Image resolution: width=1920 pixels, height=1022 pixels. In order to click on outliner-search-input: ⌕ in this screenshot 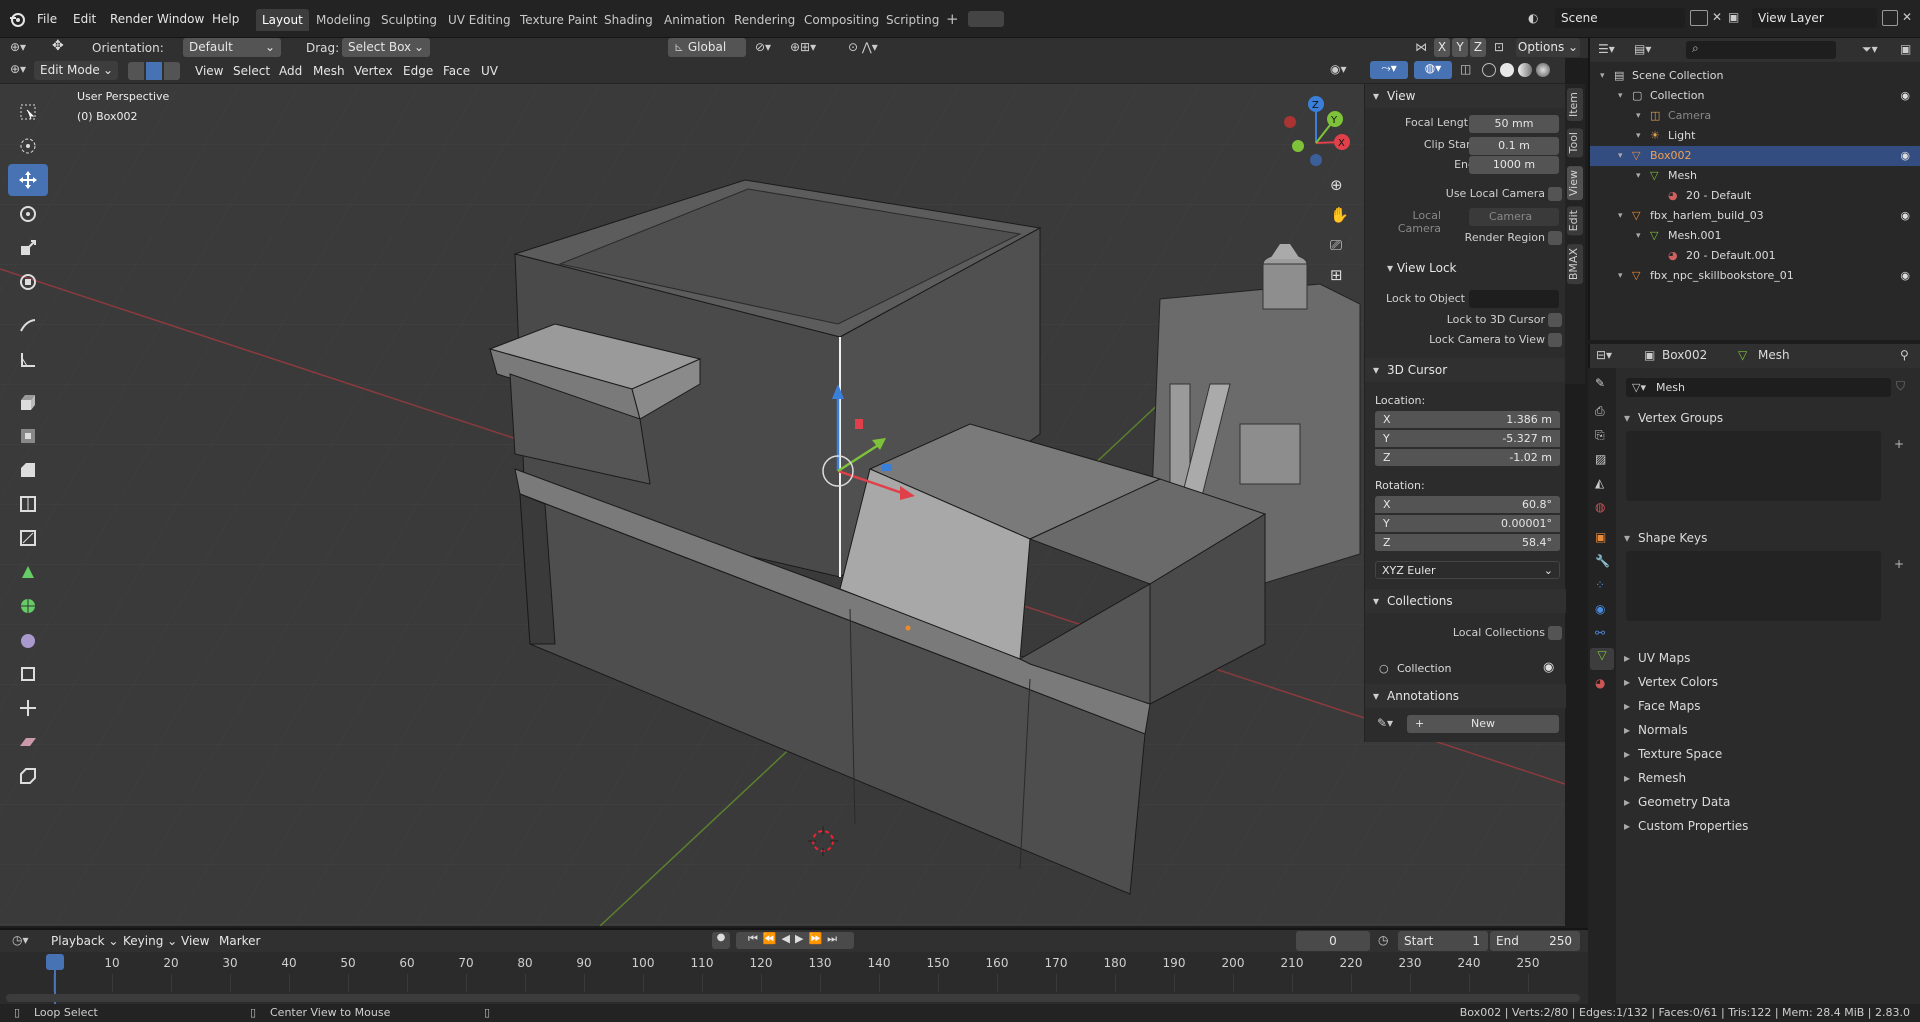, I will do `click(1761, 50)`.